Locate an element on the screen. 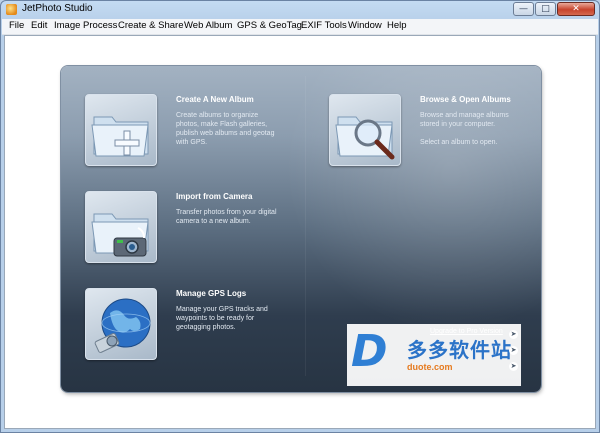  menu-window: Window is located at coordinates (365, 25).